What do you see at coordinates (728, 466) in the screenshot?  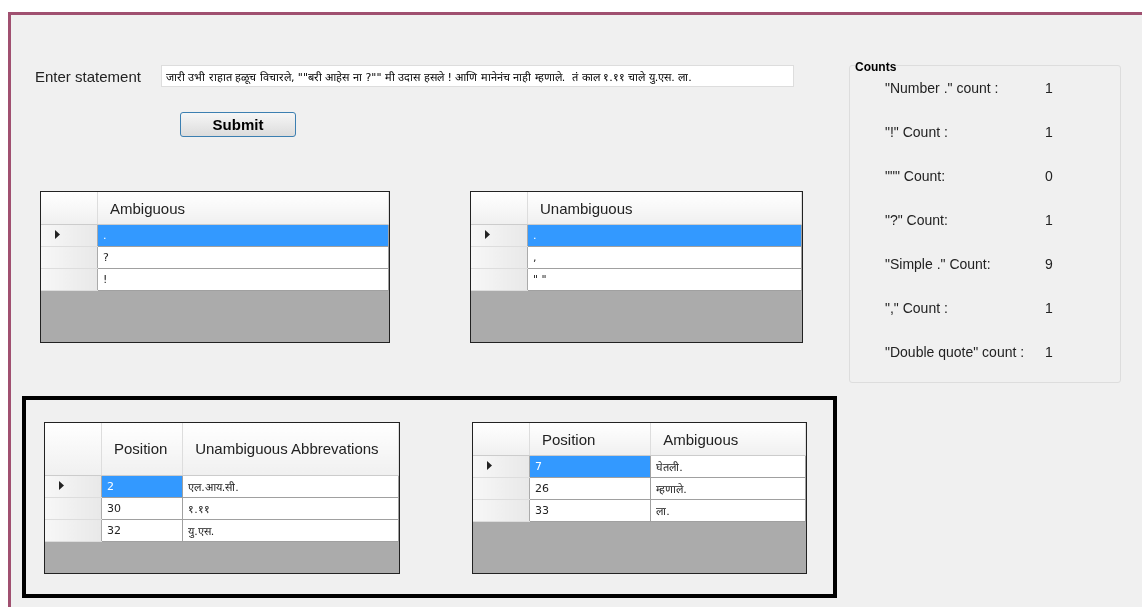 I see `table-cell: घेतली.` at bounding box center [728, 466].